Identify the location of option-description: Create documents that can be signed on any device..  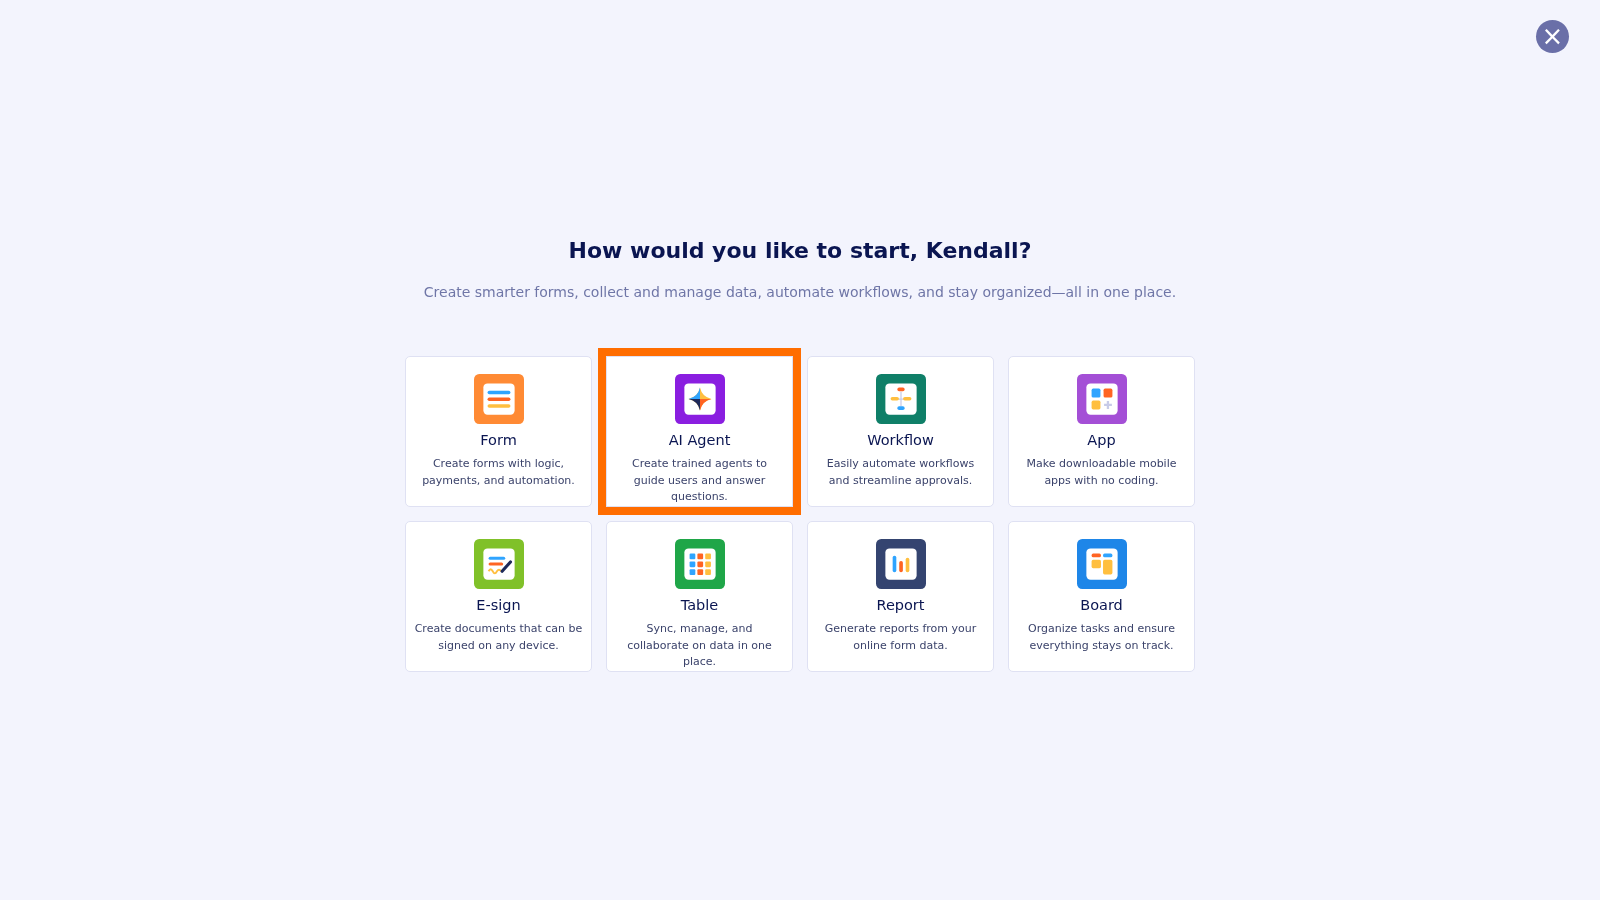
(498, 637).